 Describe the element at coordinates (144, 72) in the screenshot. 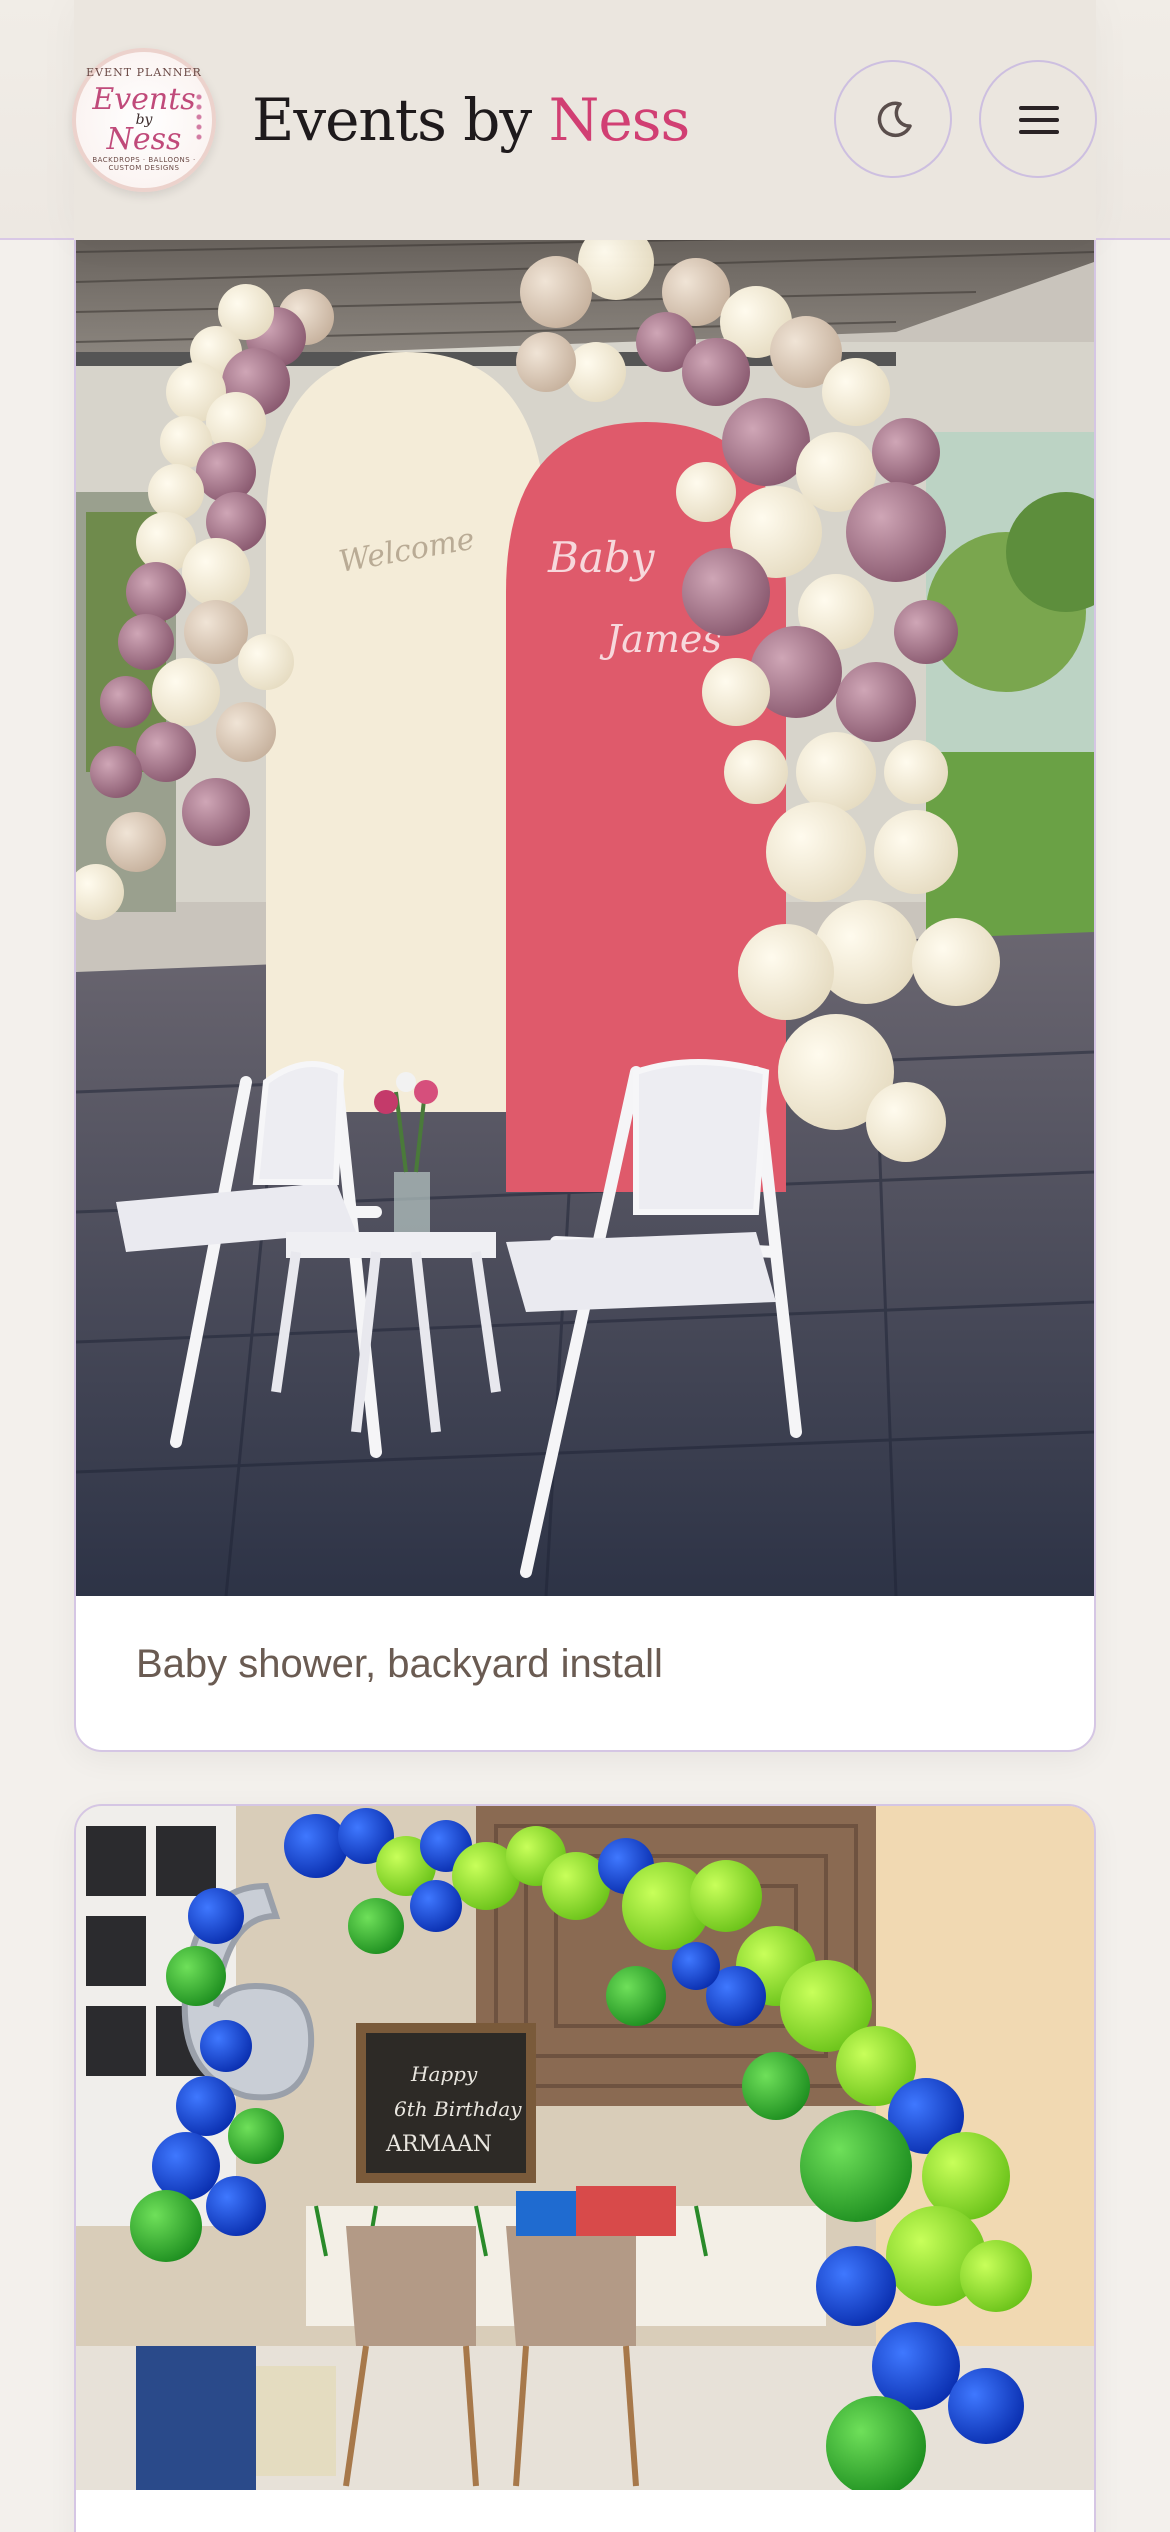

I see `logo-top-text: EVENT PLANNER` at that location.